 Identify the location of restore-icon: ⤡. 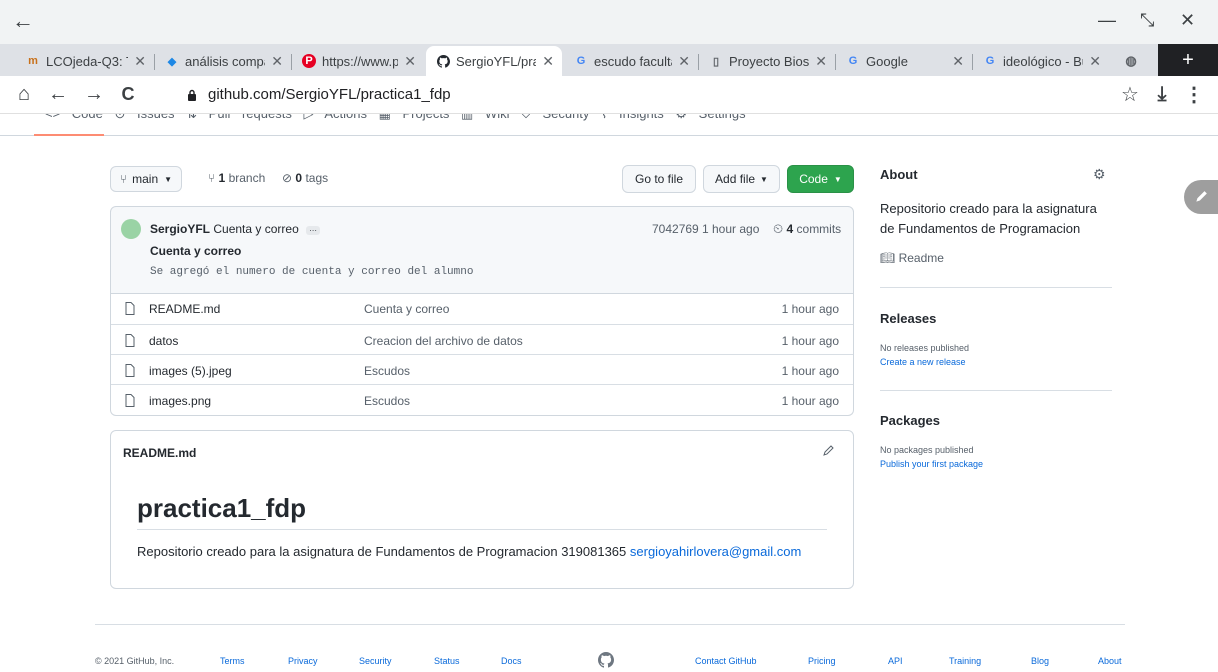
(1147, 20).